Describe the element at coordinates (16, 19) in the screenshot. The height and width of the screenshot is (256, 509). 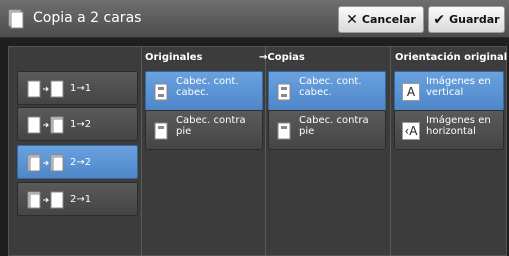
I see `duplex-copy-icon` at that location.